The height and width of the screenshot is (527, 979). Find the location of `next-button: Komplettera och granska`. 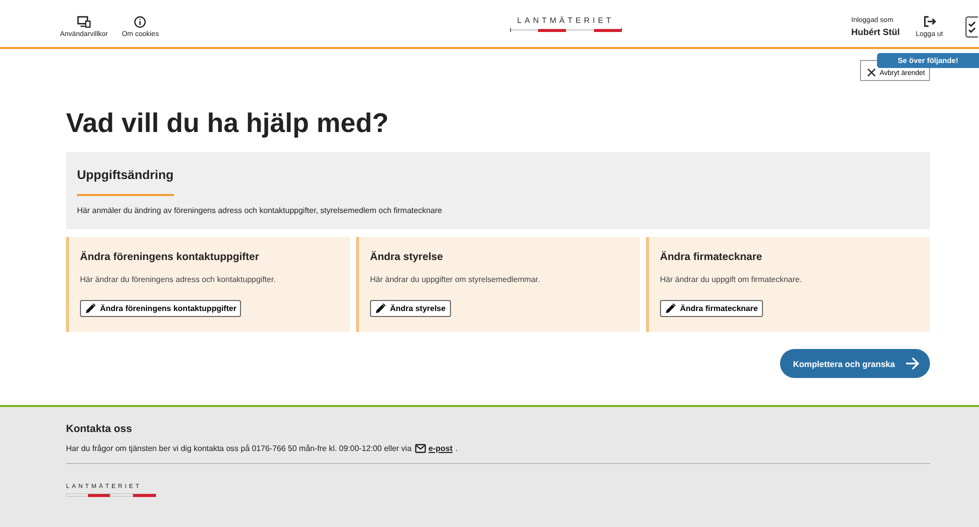

next-button: Komplettera och granska is located at coordinates (855, 363).